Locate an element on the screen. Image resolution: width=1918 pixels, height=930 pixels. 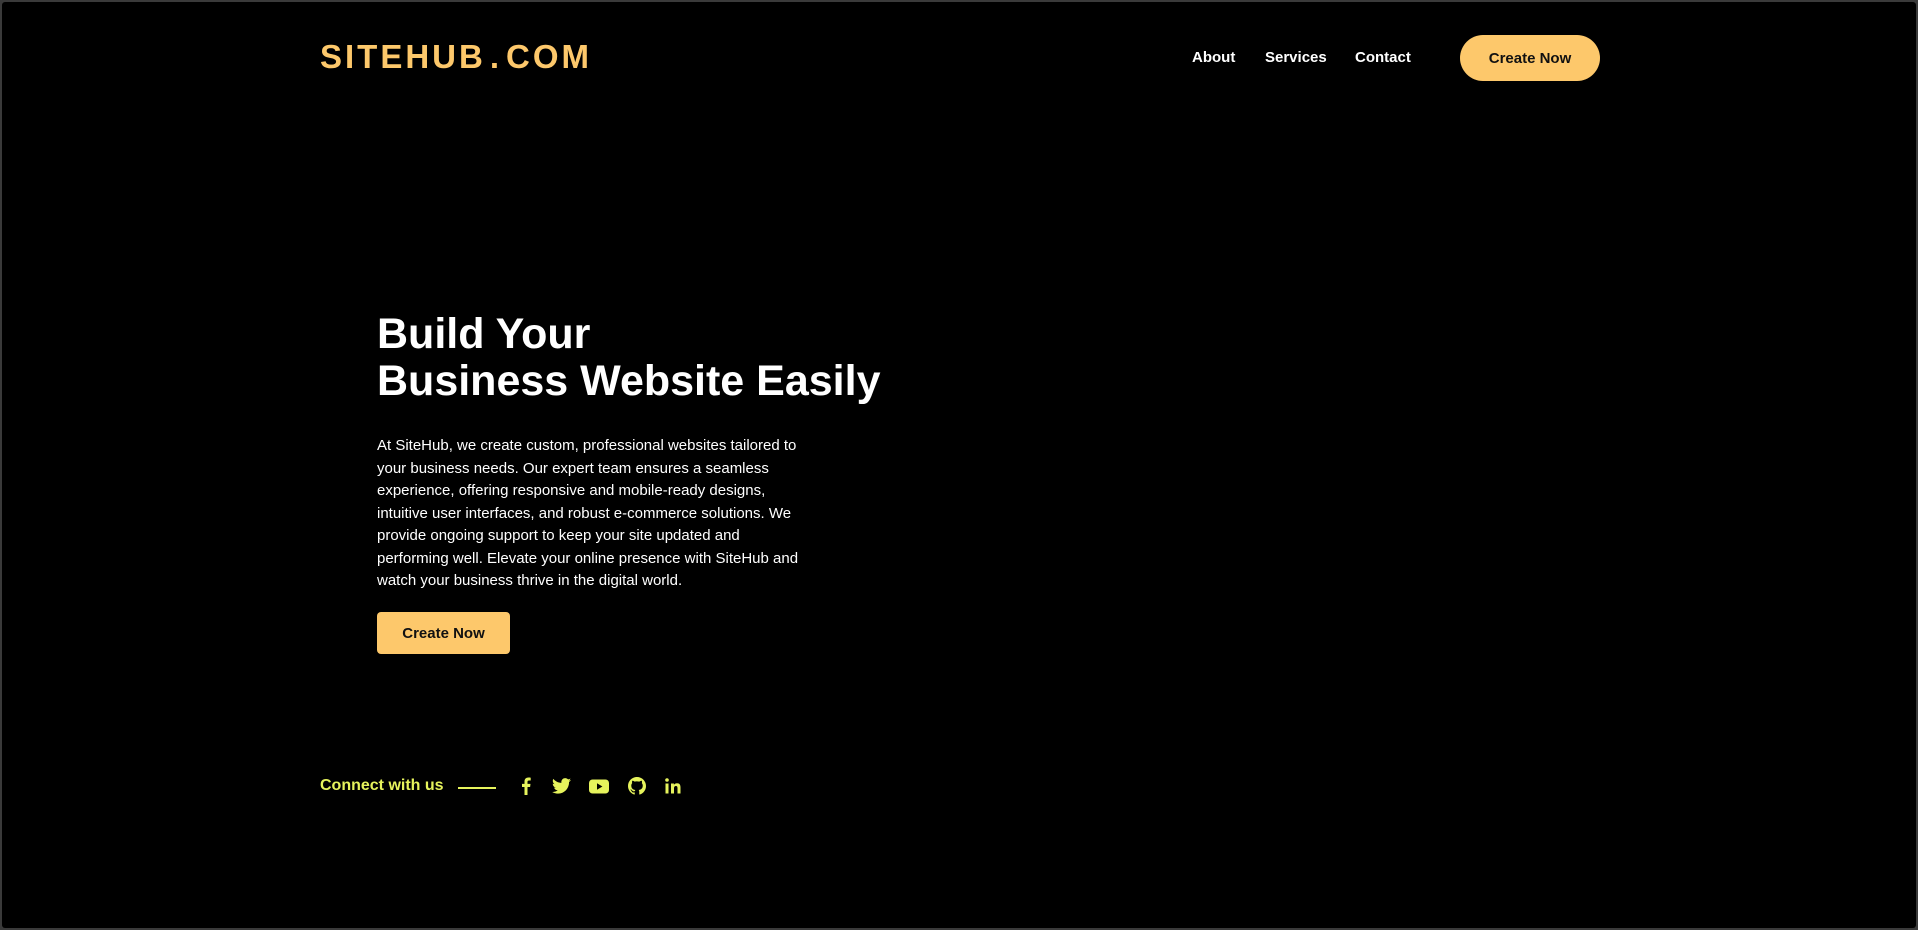
hero-title: Build Your Business Website Easily is located at coordinates (629, 358).